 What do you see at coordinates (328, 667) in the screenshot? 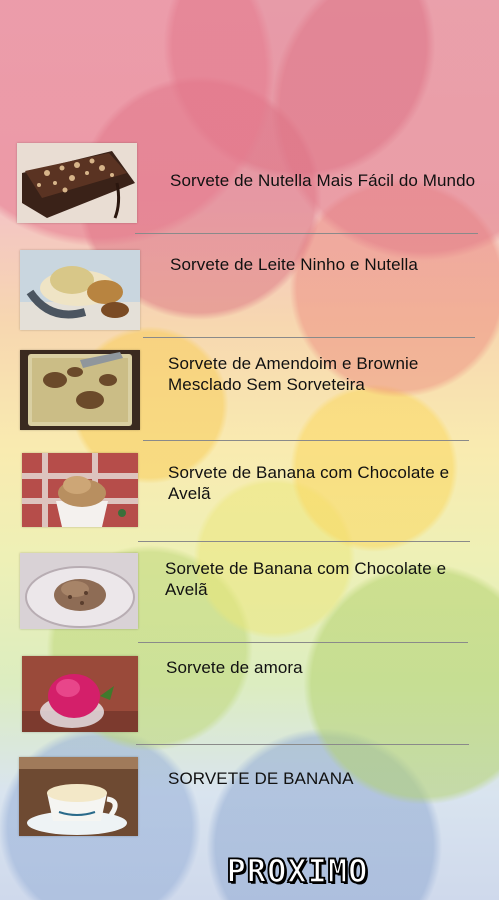
I see `recipe-title: Sorvete de amora` at bounding box center [328, 667].